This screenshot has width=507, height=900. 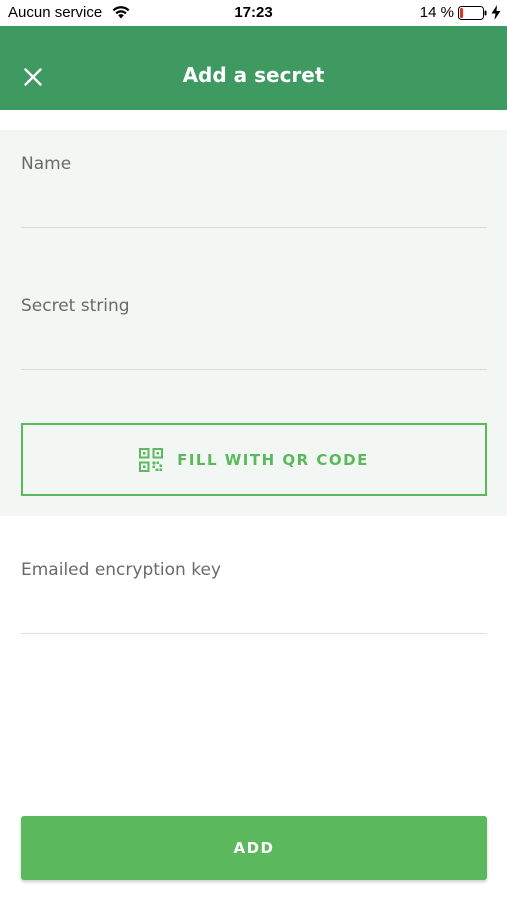 What do you see at coordinates (436, 12) in the screenshot?
I see `battery-percentage: 14 %` at bounding box center [436, 12].